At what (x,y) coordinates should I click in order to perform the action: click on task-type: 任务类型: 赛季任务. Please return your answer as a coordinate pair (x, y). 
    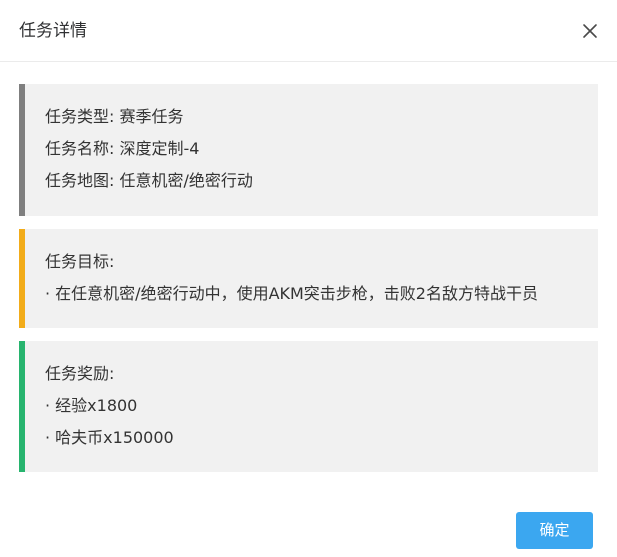
    Looking at the image, I should click on (114, 116).